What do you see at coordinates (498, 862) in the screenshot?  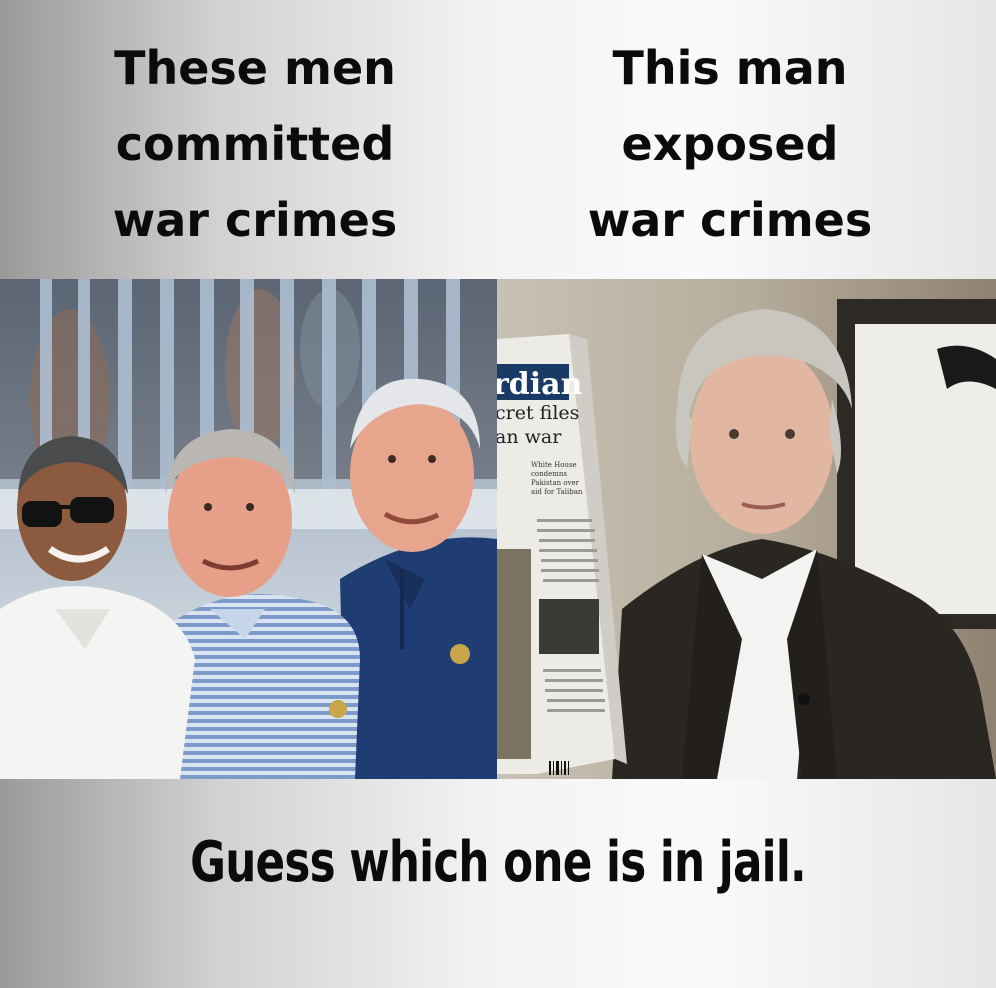 I see `punchline: Guess which one is in jail.` at bounding box center [498, 862].